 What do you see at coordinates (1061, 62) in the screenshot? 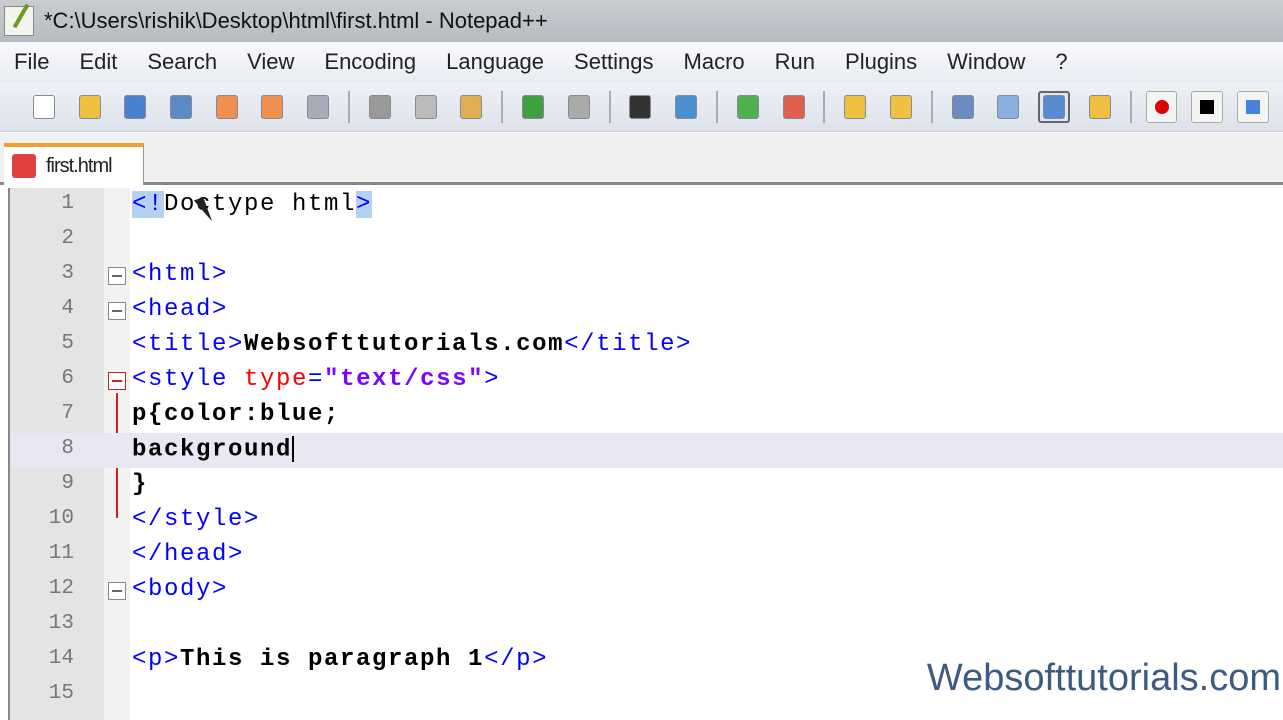
I see `menu-help: ?` at bounding box center [1061, 62].